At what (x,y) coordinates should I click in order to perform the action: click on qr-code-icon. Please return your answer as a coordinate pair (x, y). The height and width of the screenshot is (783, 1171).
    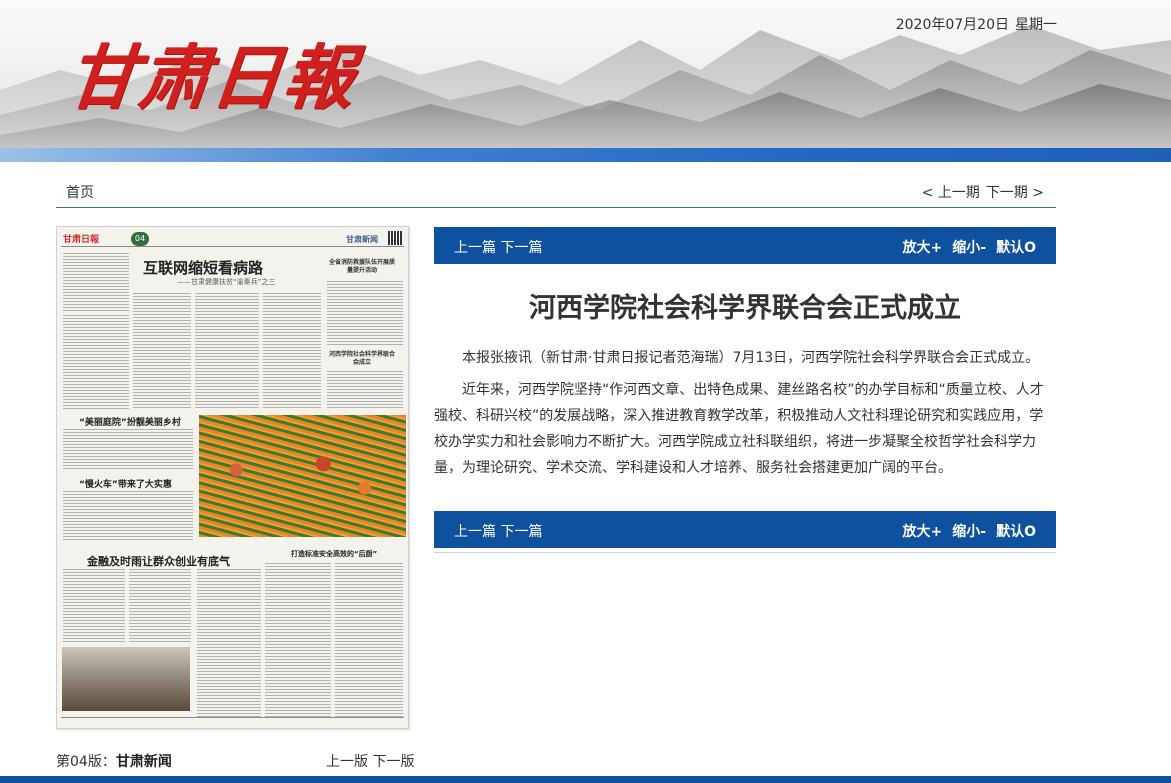
    Looking at the image, I should click on (395, 238).